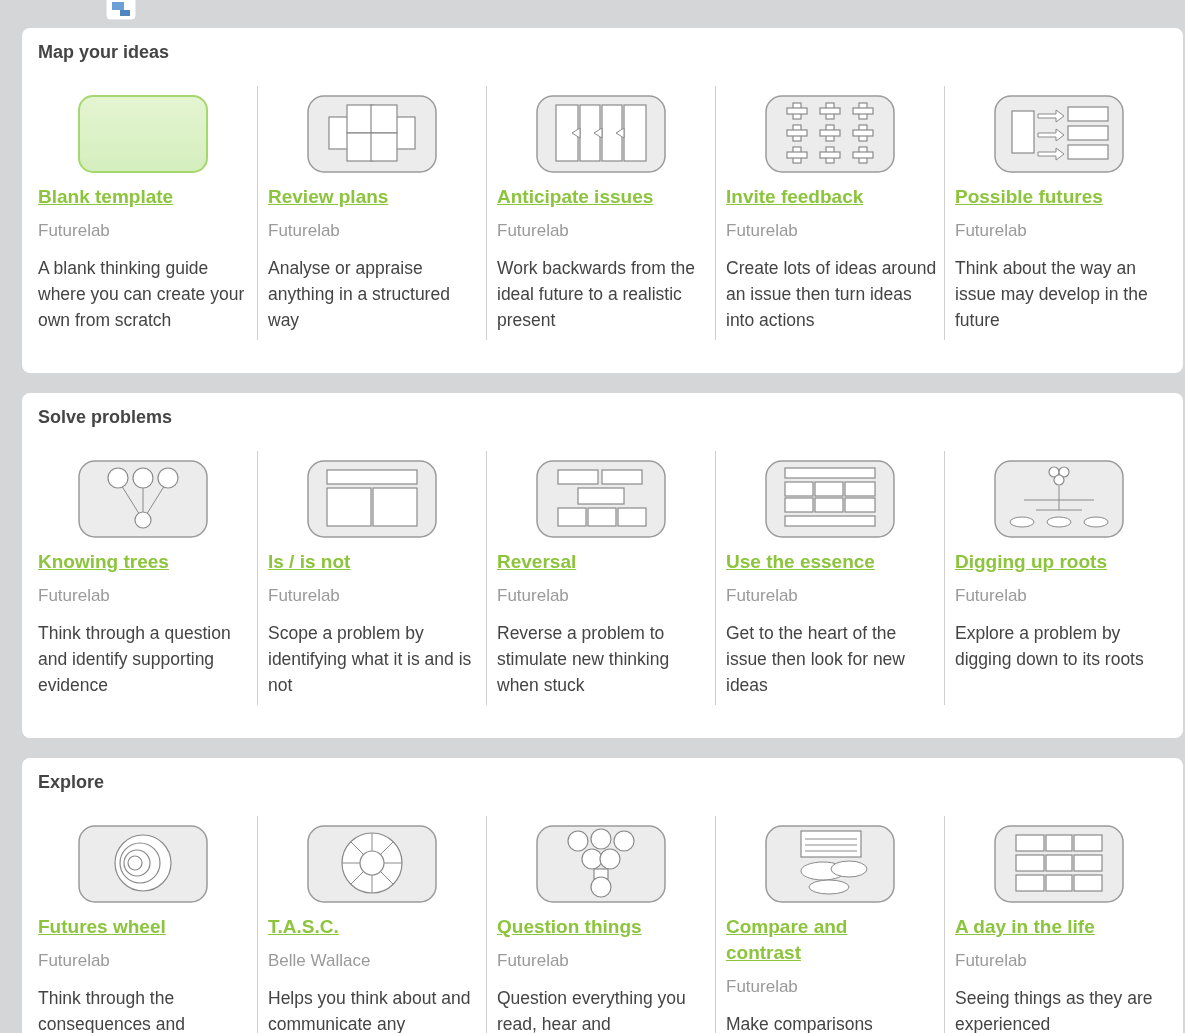 The width and height of the screenshot is (1185, 1033). What do you see at coordinates (1031, 562) in the screenshot?
I see `template-link: Digging up roots` at bounding box center [1031, 562].